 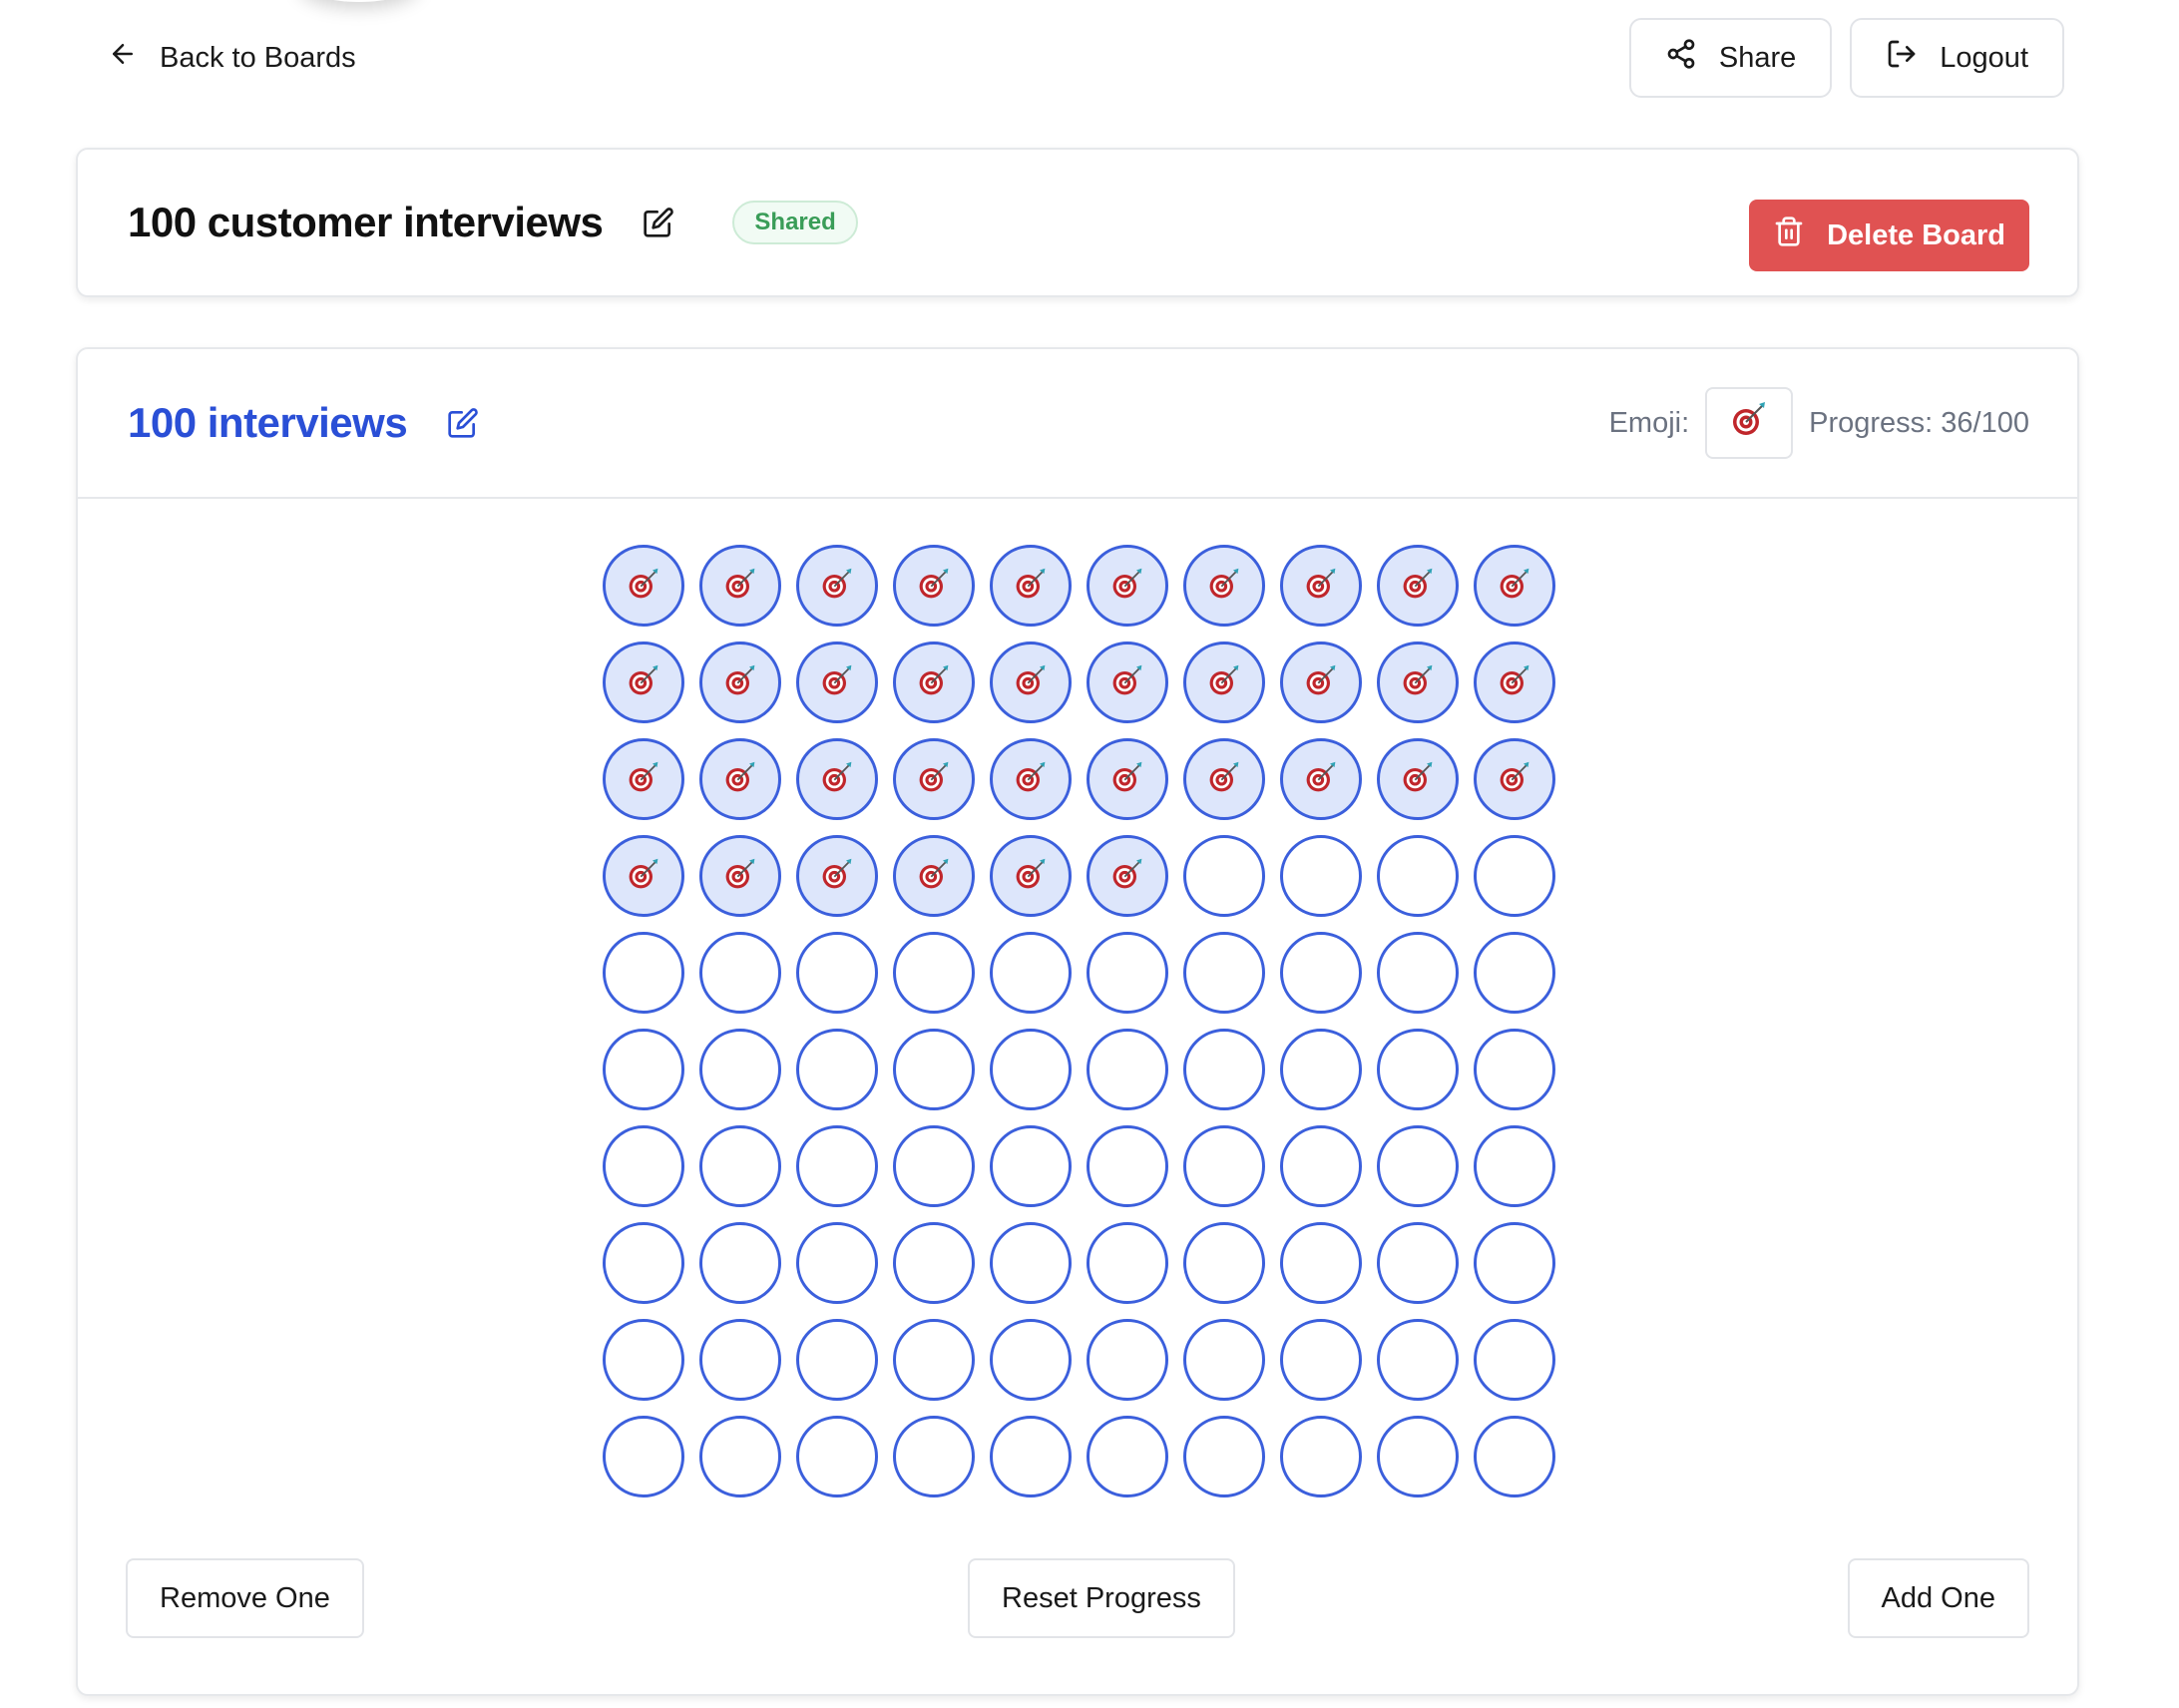 I want to click on edit-goal-title-icon, so click(x=463, y=423).